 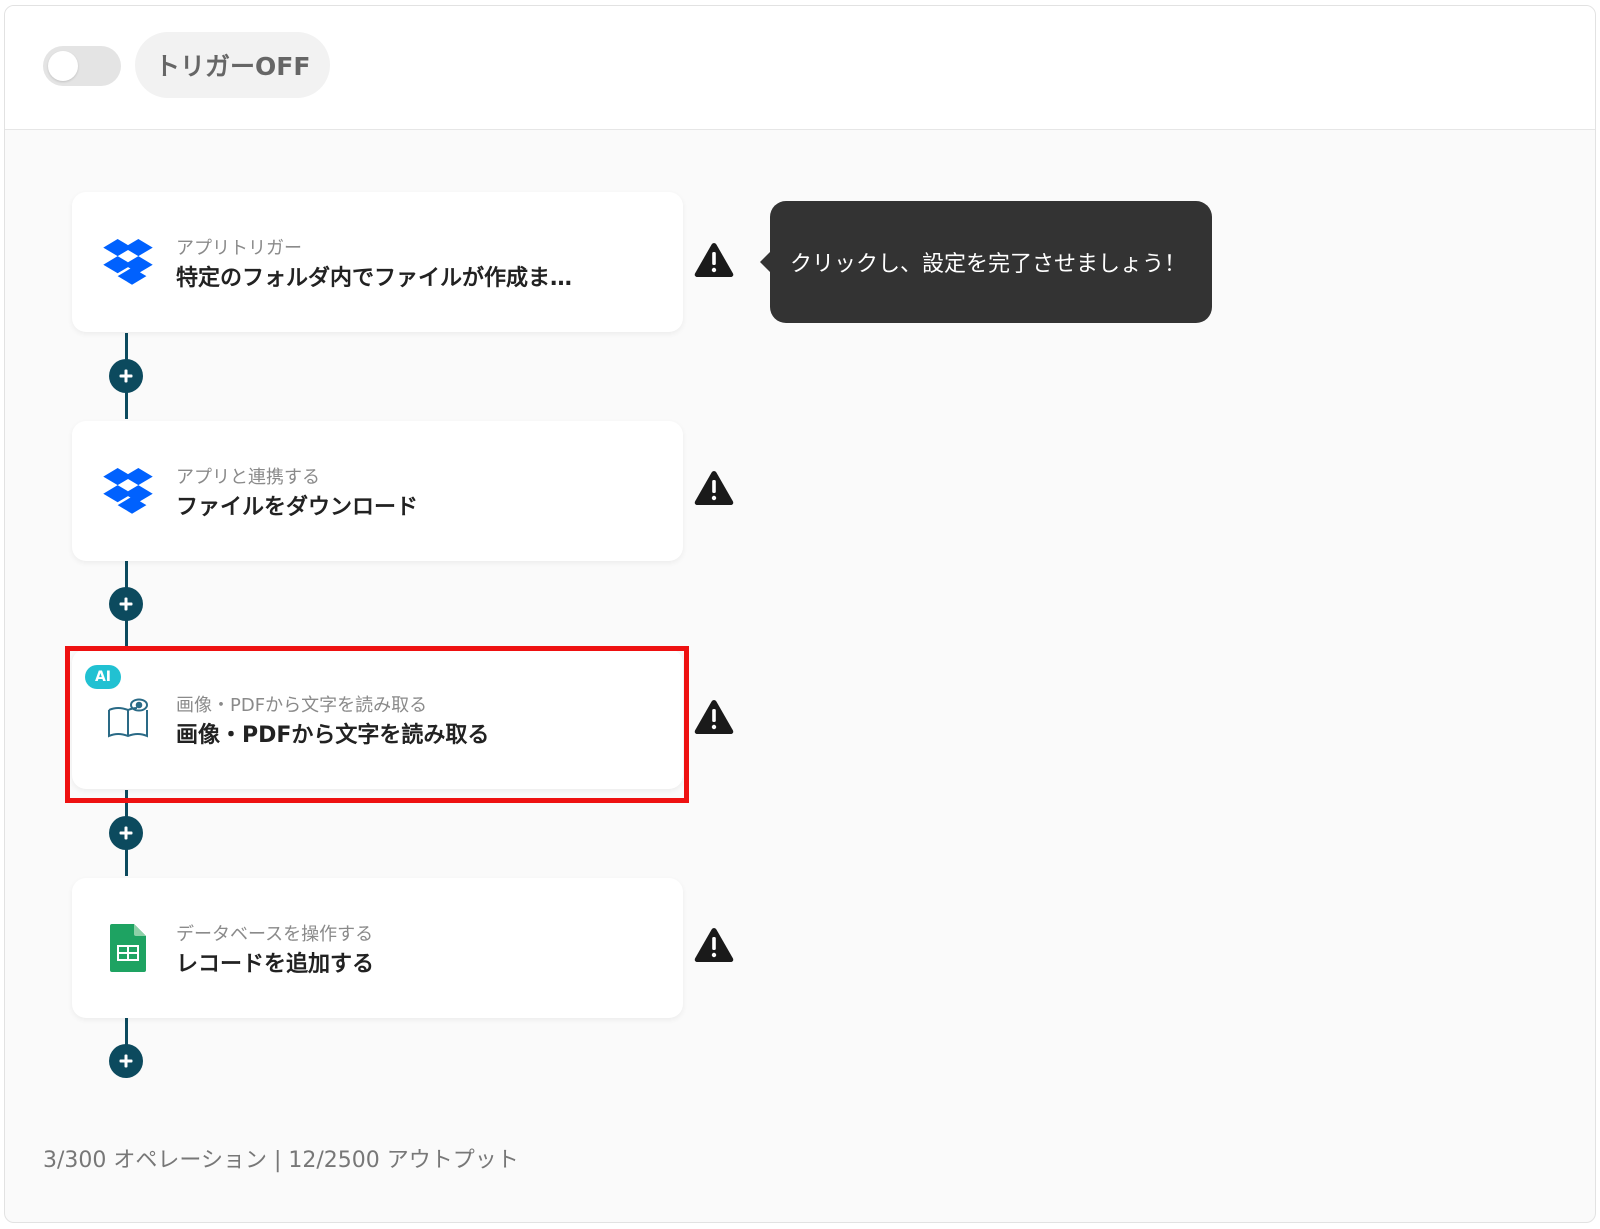 I want to click on step-type-label: データベースを操作する, so click(x=275, y=934).